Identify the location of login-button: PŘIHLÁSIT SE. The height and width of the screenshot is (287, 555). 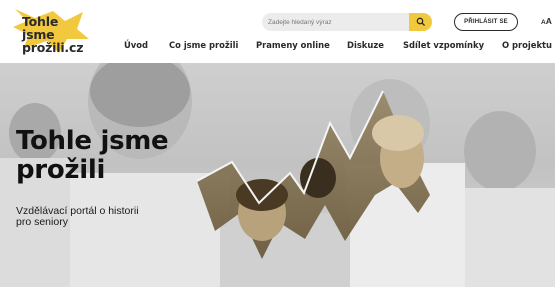
(486, 22).